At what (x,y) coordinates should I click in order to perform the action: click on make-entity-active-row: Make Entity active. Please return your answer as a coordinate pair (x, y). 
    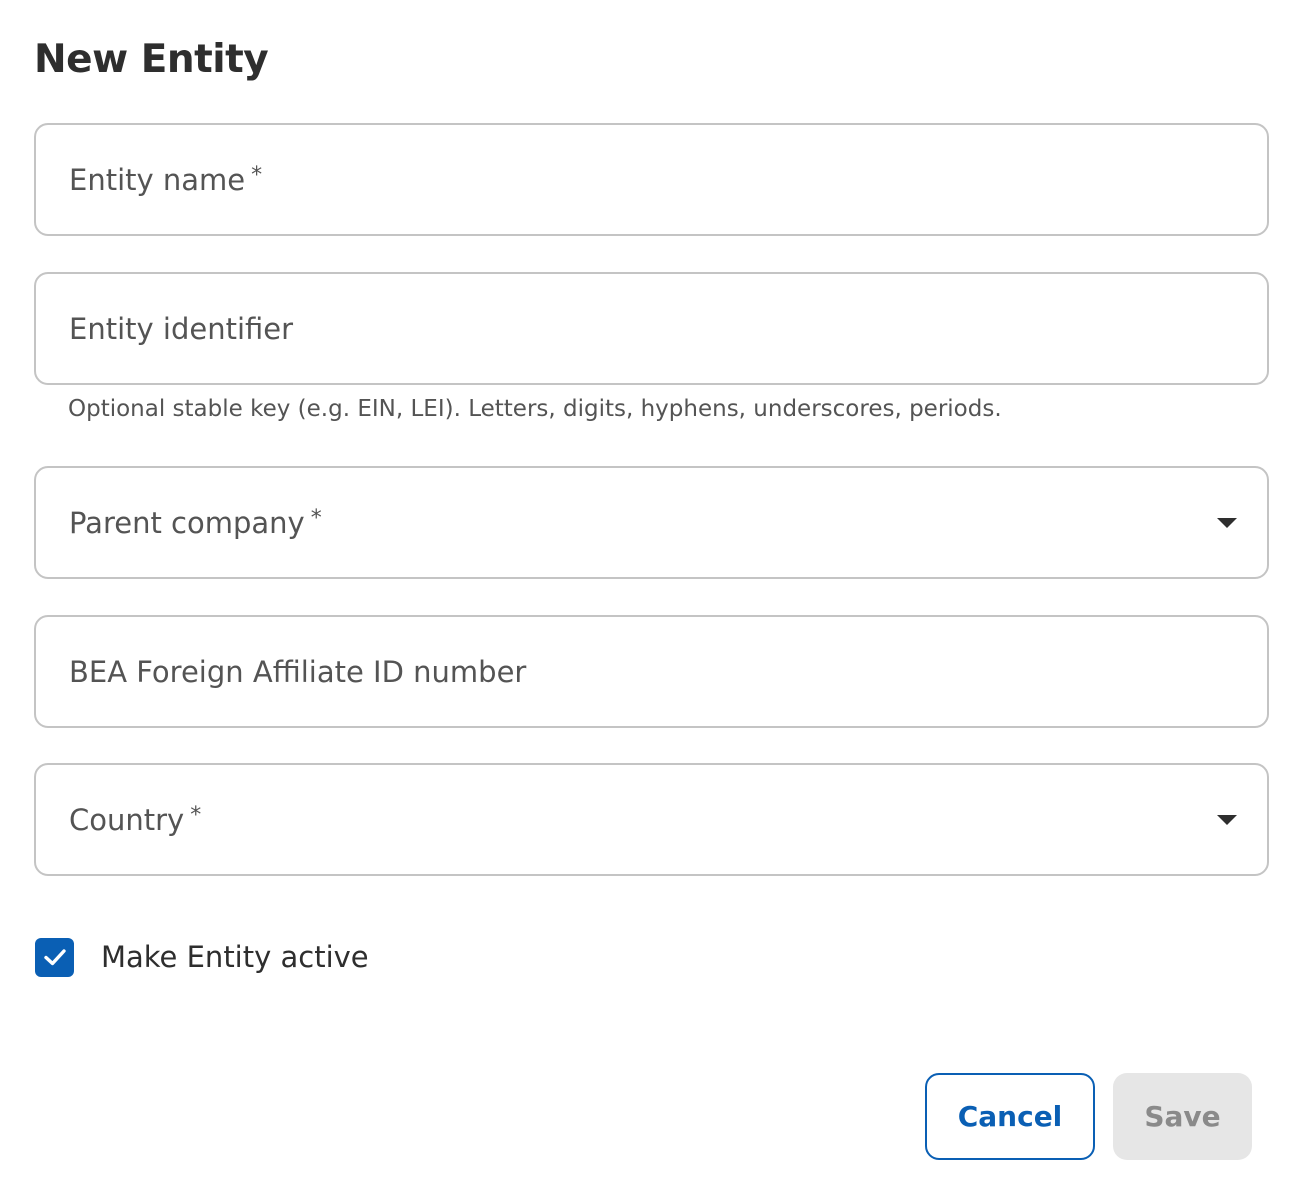
    Looking at the image, I should click on (202, 957).